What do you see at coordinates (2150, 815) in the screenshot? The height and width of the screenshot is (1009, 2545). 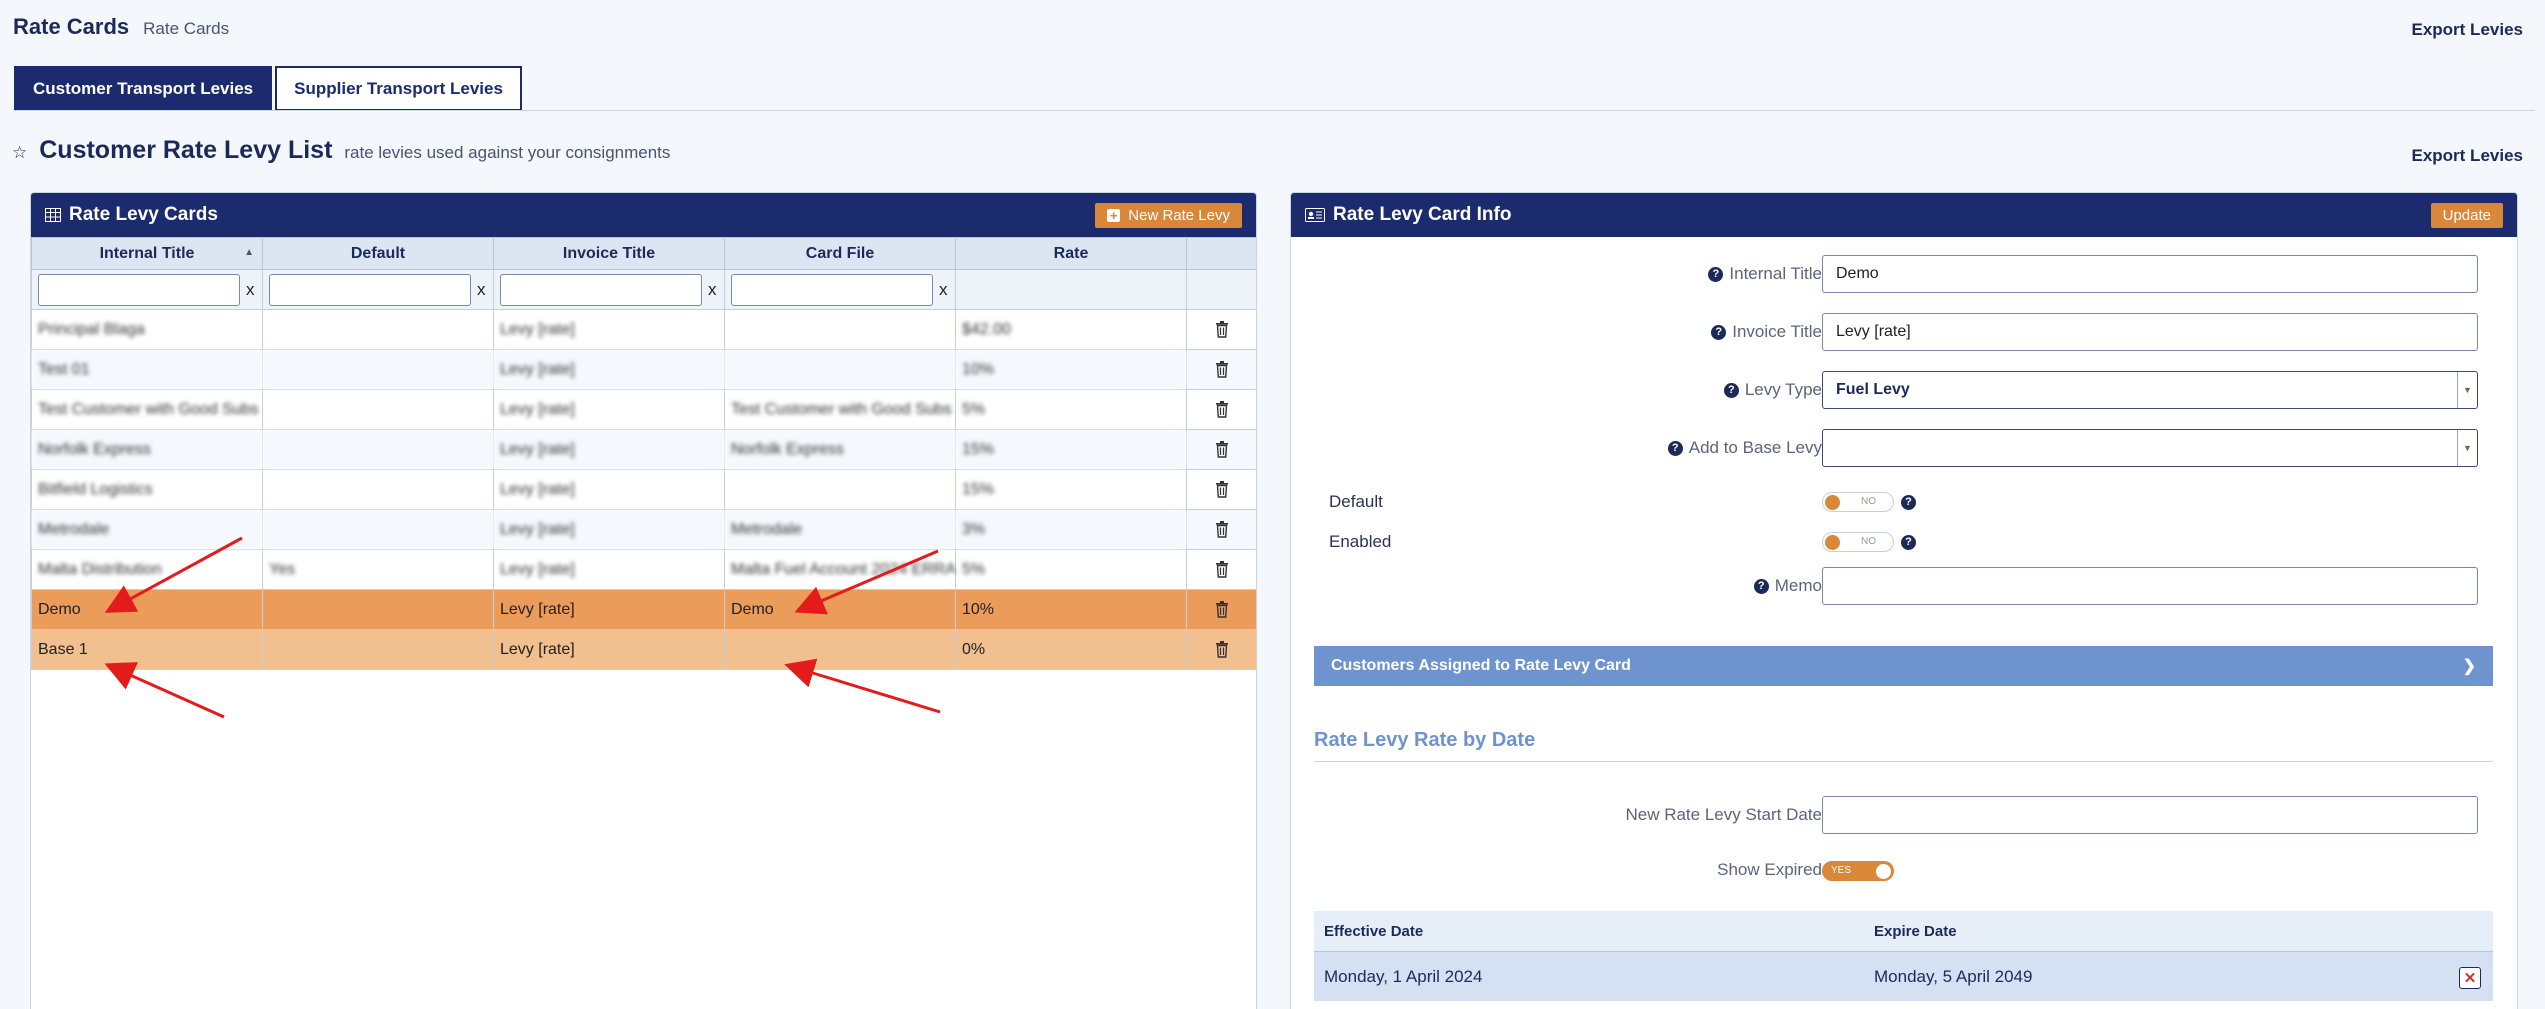 I see `new-start-date-input` at bounding box center [2150, 815].